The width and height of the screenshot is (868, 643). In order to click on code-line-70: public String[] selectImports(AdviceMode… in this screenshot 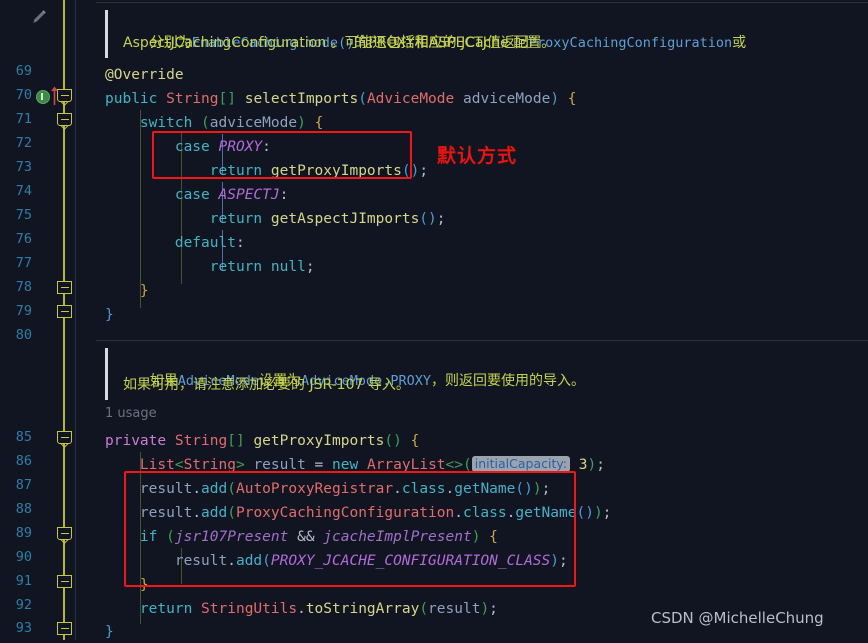, I will do `click(341, 99)`.